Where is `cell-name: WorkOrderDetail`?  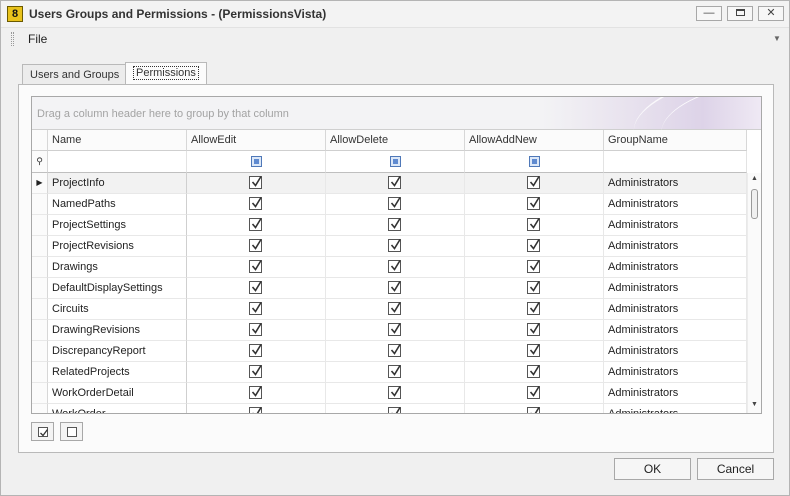 cell-name: WorkOrderDetail is located at coordinates (117, 393).